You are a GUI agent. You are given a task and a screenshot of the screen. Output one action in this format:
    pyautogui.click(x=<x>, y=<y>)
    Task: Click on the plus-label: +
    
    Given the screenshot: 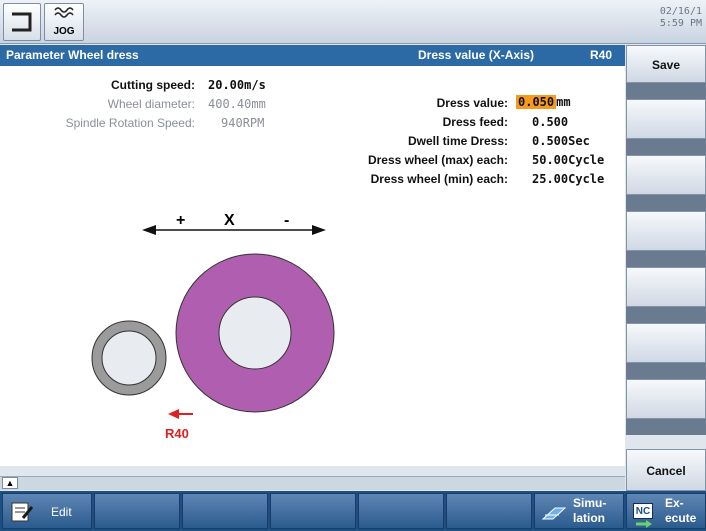 What is the action you would take?
    pyautogui.click(x=180, y=220)
    